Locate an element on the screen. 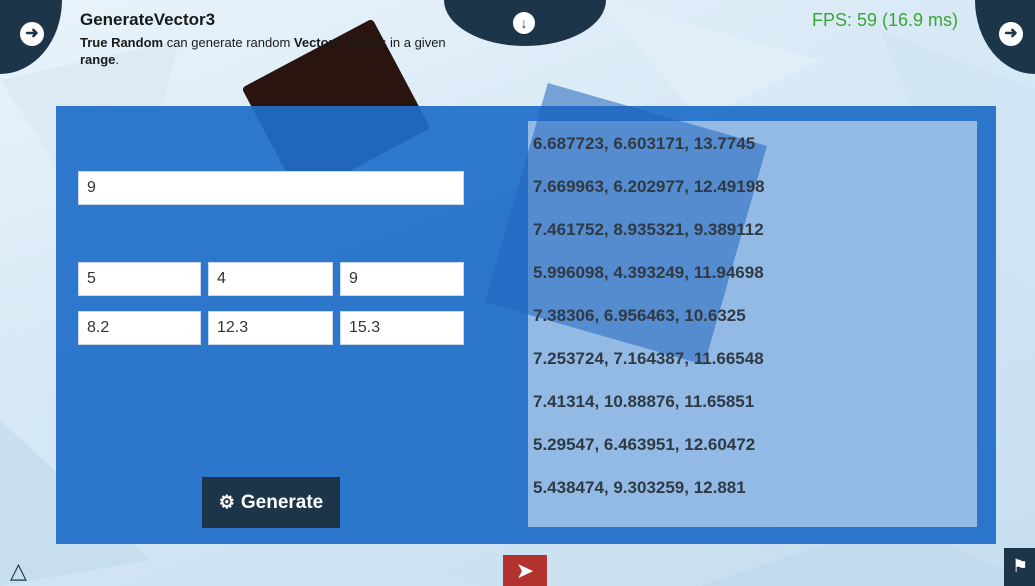 Image resolution: width=1035 pixels, height=586 pixels. max-z-input: 15.3 is located at coordinates (402, 328).